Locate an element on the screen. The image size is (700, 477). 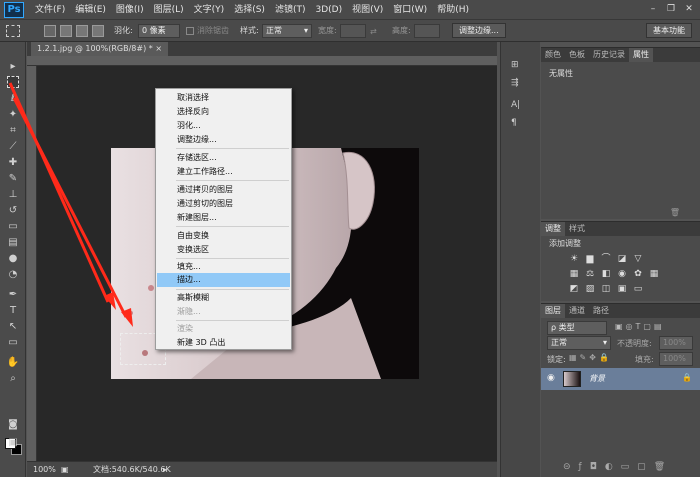
tab-swatches: 色板 is located at coordinates (577, 55).